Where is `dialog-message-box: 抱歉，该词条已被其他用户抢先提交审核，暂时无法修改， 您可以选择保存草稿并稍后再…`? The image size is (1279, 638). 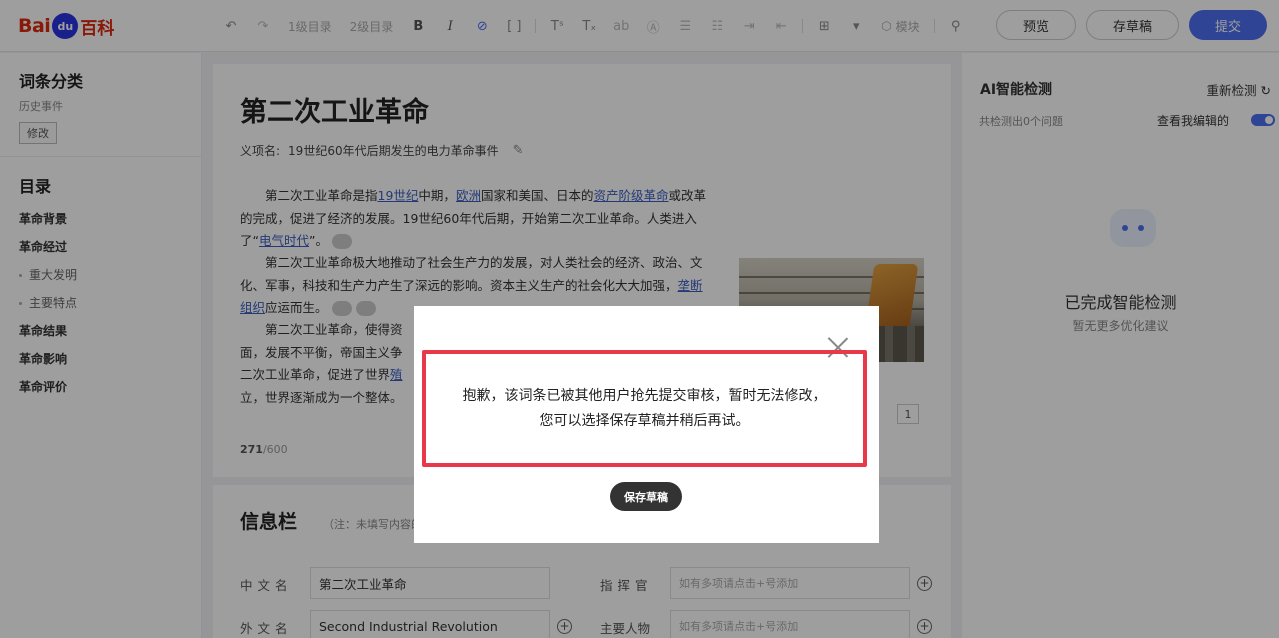 dialog-message-box: 抱歉，该词条已被其他用户抢先提交审核，暂时无法修改， 您可以选择保存草稿并稍后再… is located at coordinates (644, 408).